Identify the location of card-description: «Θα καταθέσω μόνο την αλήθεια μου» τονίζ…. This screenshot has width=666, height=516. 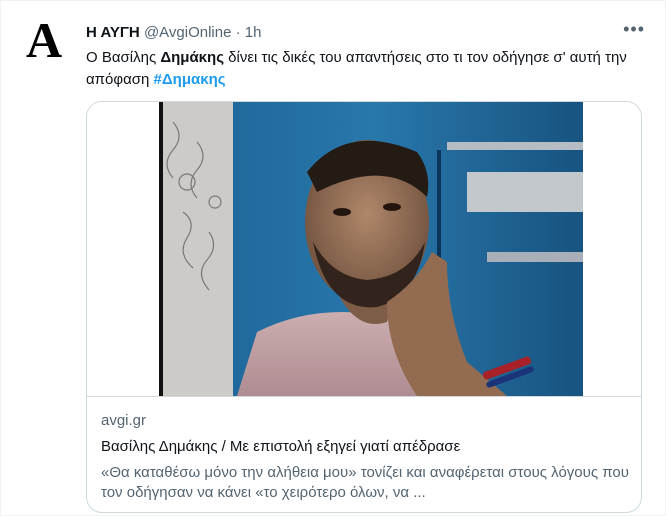
(365, 482).